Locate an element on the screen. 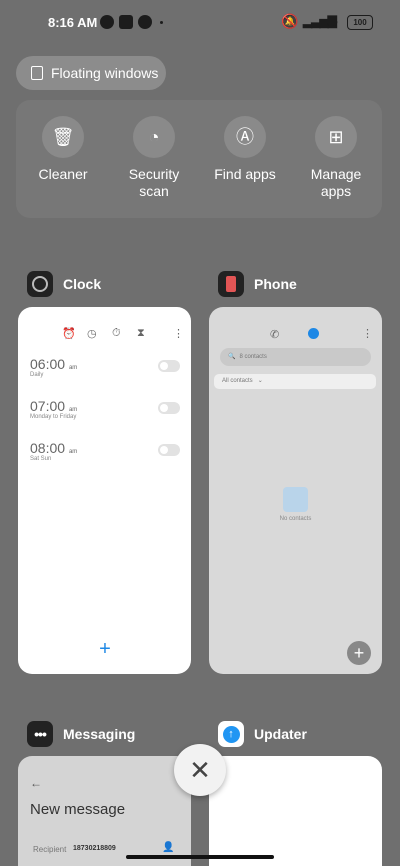 This screenshot has height=866, width=400. app-label-updater: ↑ Updater is located at coordinates (262, 734).